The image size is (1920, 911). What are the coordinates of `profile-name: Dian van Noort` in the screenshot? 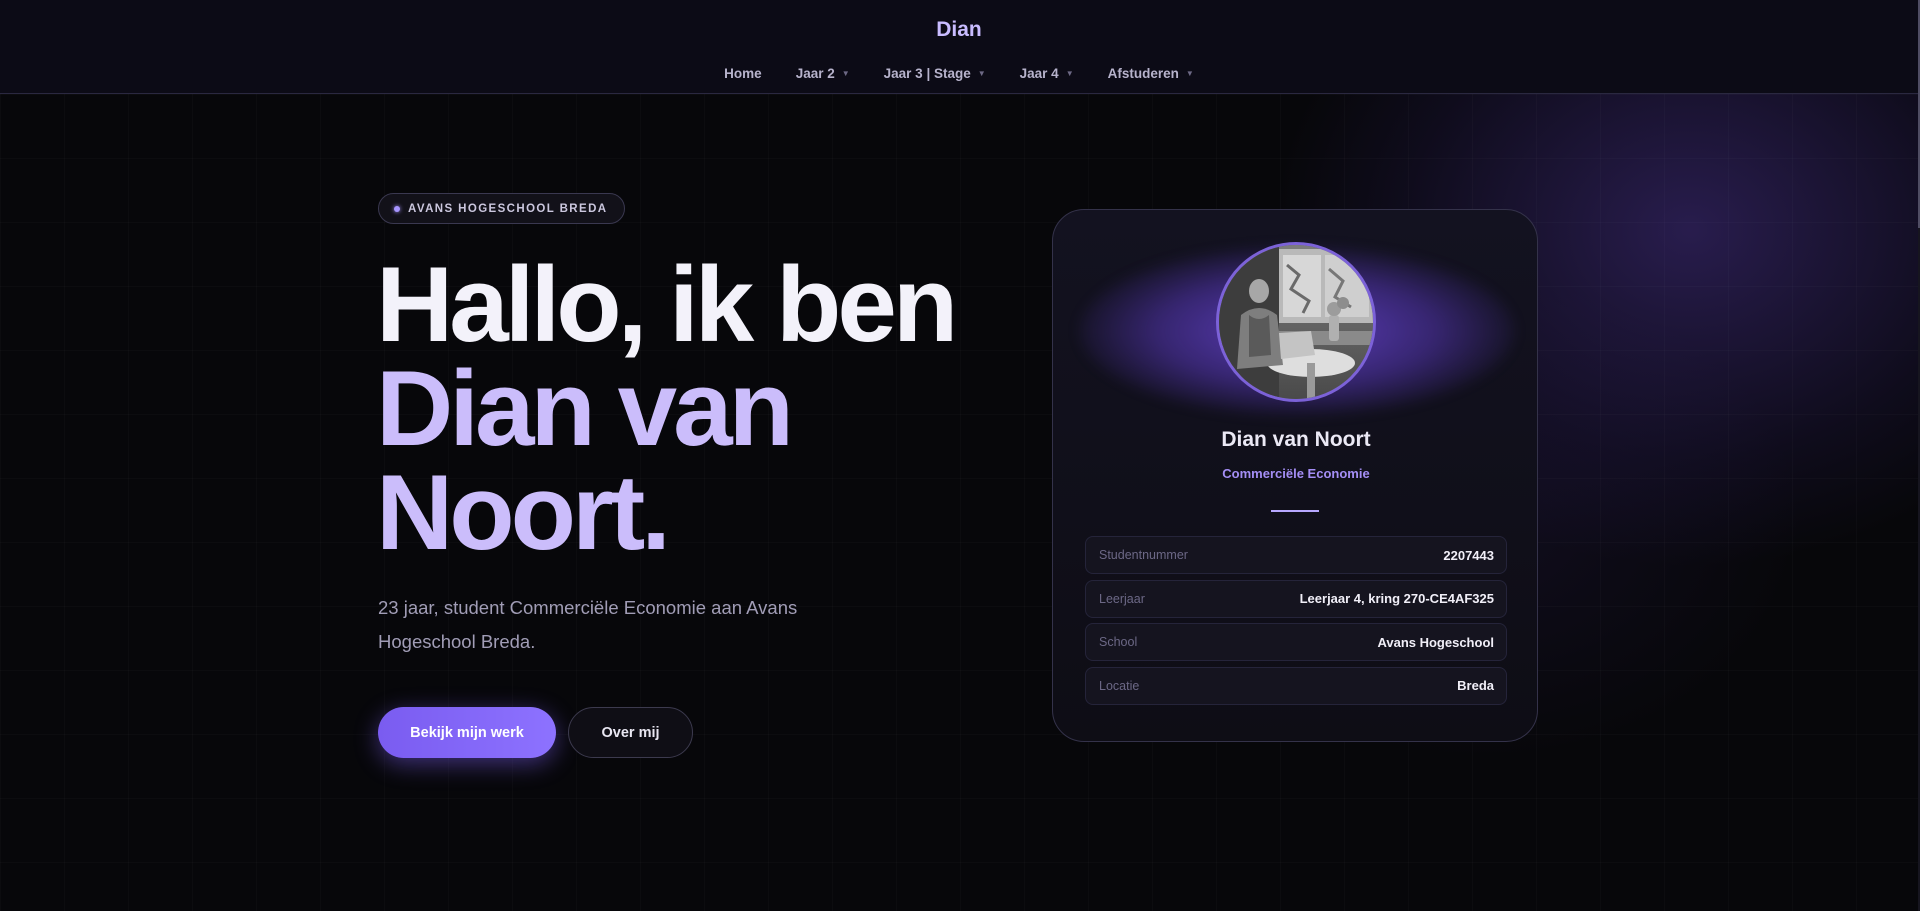 It's located at (1296, 439).